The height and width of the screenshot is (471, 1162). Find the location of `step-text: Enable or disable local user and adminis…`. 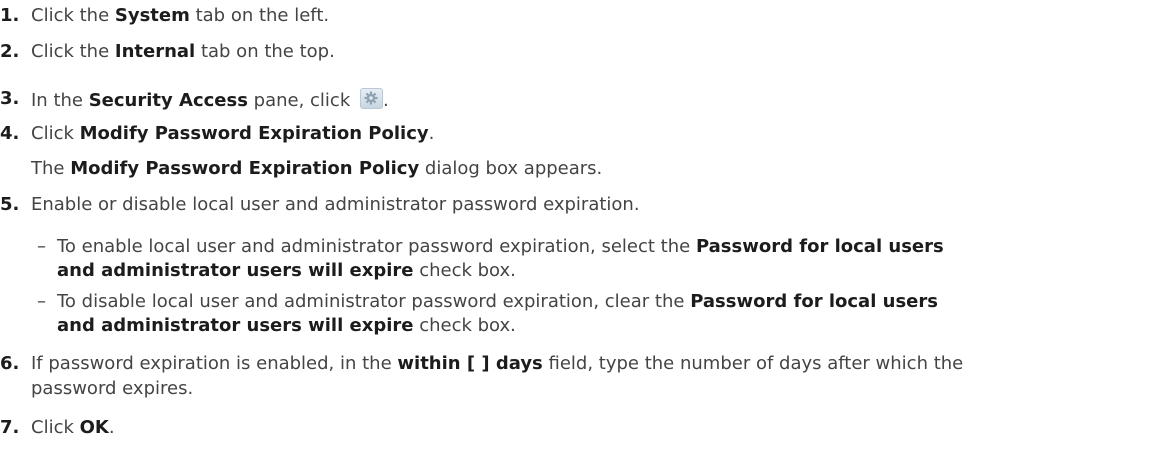

step-text: Enable or disable local user and adminis… is located at coordinates (335, 204).